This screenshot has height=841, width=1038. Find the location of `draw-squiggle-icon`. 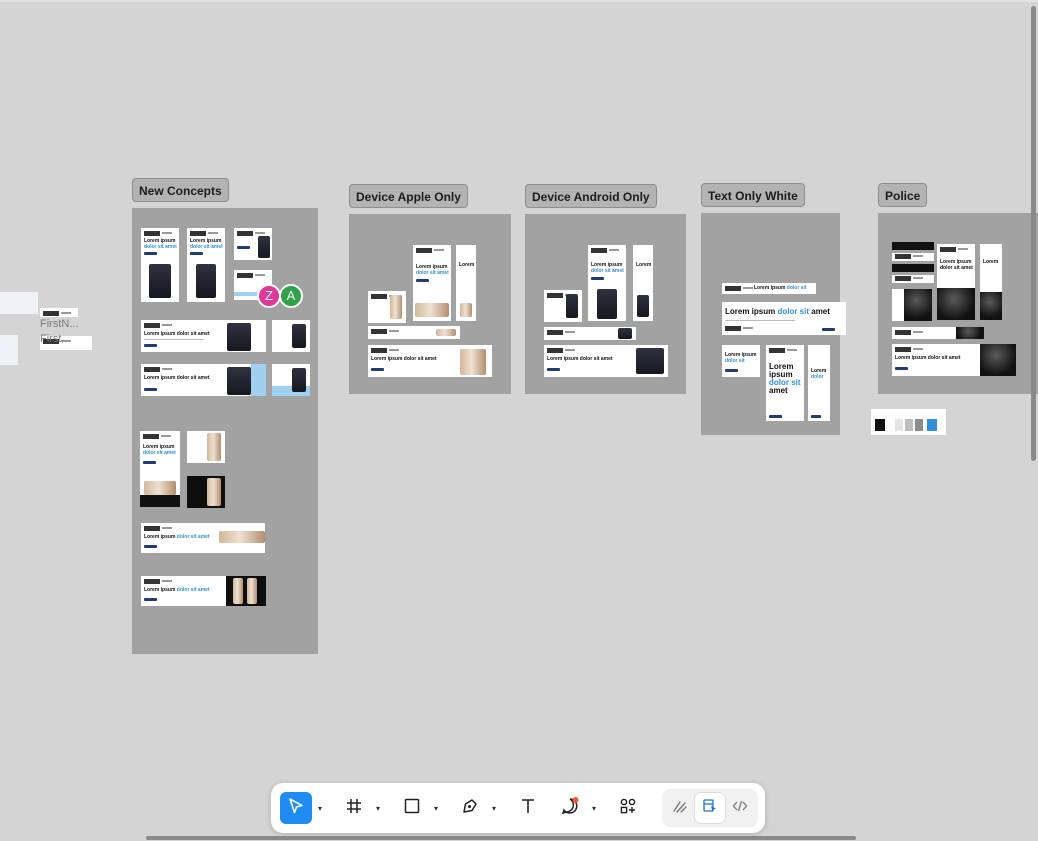

draw-squiggle-icon is located at coordinates (680, 808).